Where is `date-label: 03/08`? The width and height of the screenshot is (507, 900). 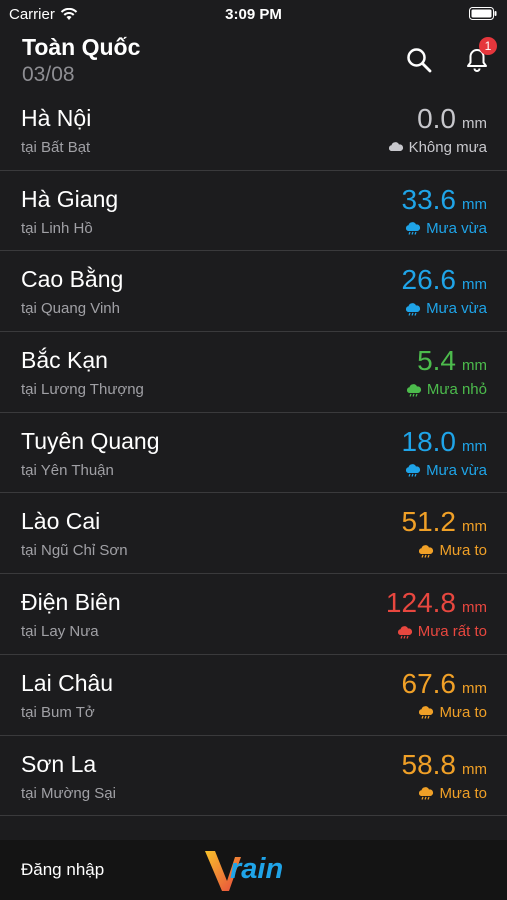
date-label: 03/08 is located at coordinates (48, 75).